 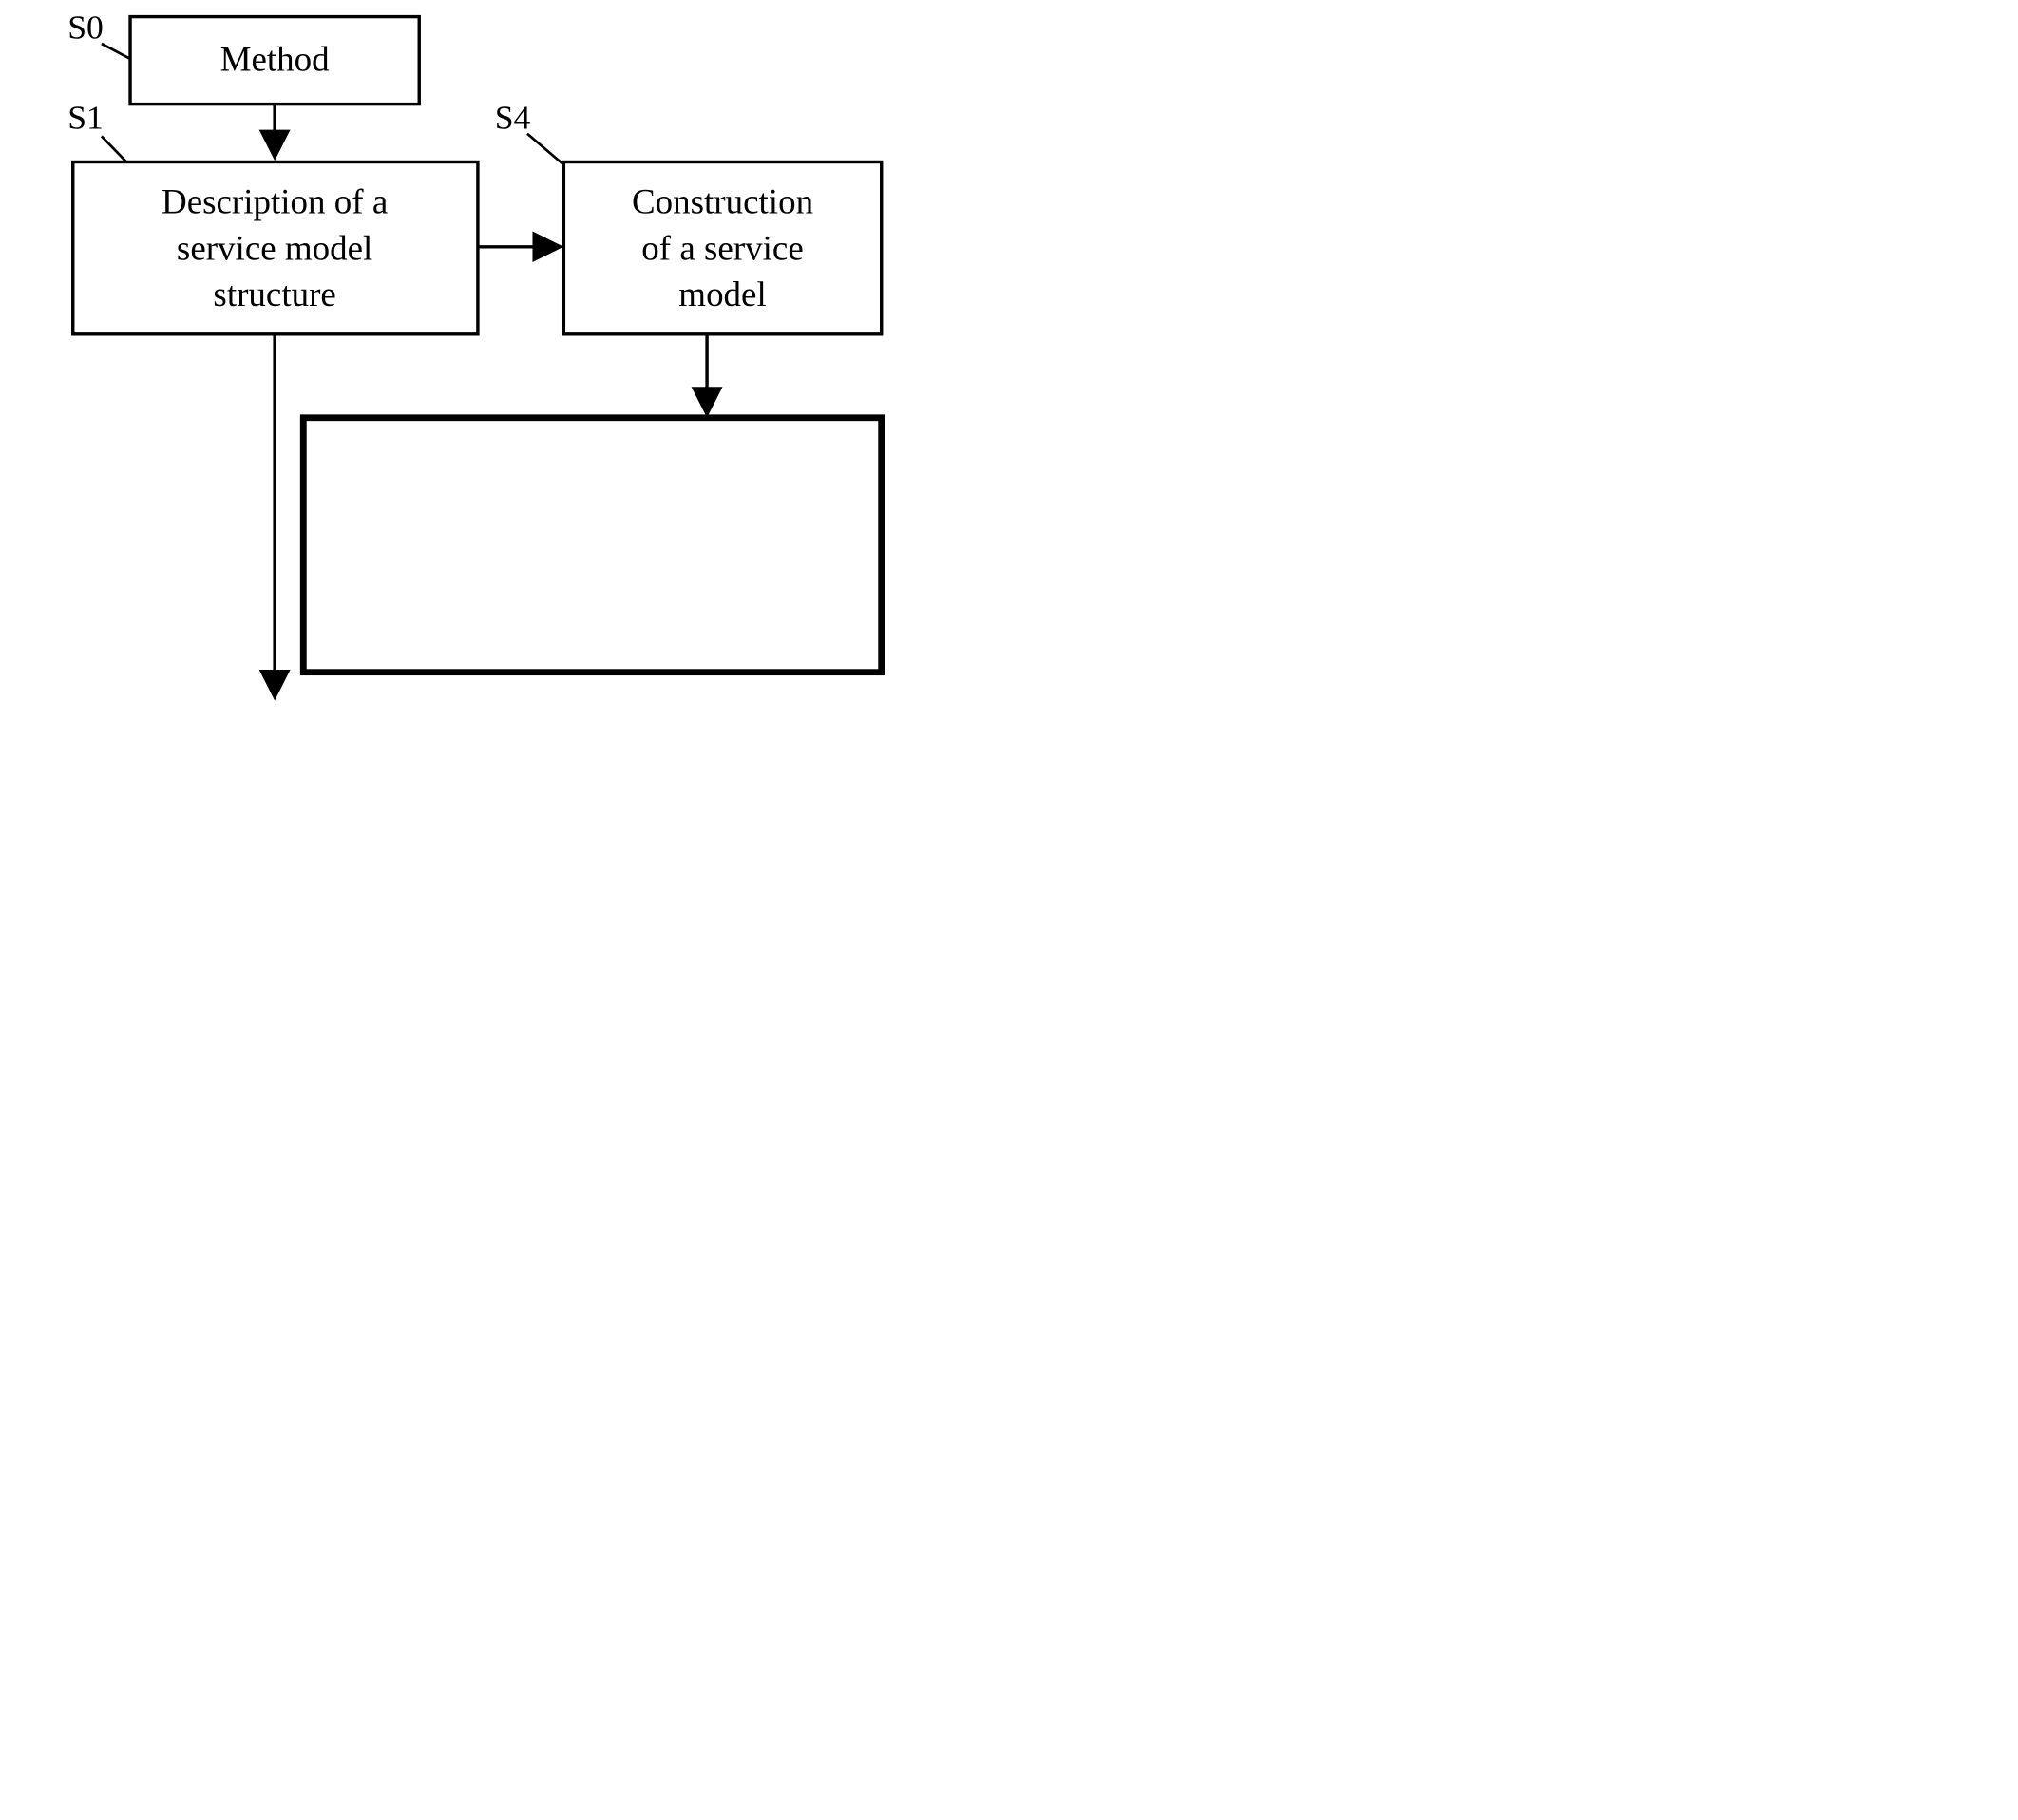 I want to click on step-s1-label-line: service model, so click(x=275, y=248).